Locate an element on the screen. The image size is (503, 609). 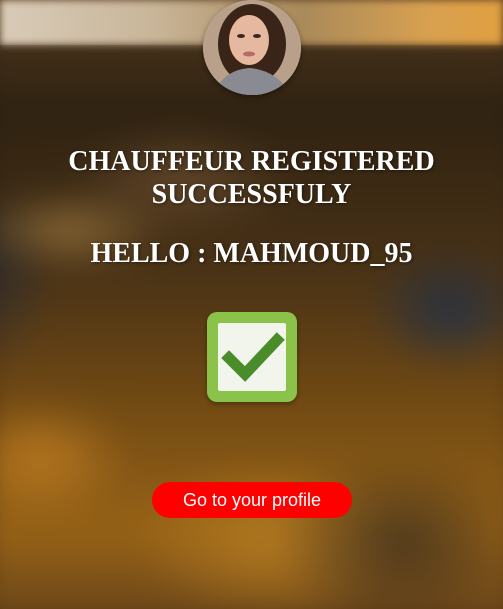
page-title: CHAUFFEUR REGISTERED SUCCESSFULY is located at coordinates (251, 178).